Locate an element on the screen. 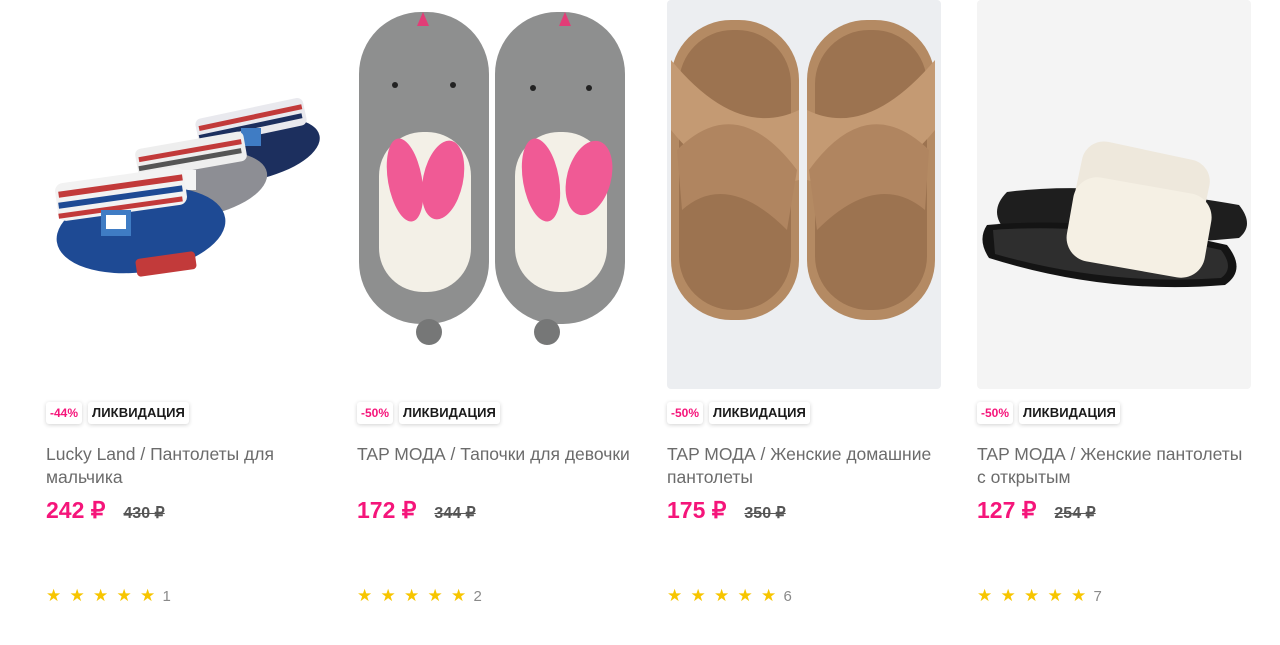  price-block: 172 ₽ 344 ₽ is located at coordinates (416, 510).